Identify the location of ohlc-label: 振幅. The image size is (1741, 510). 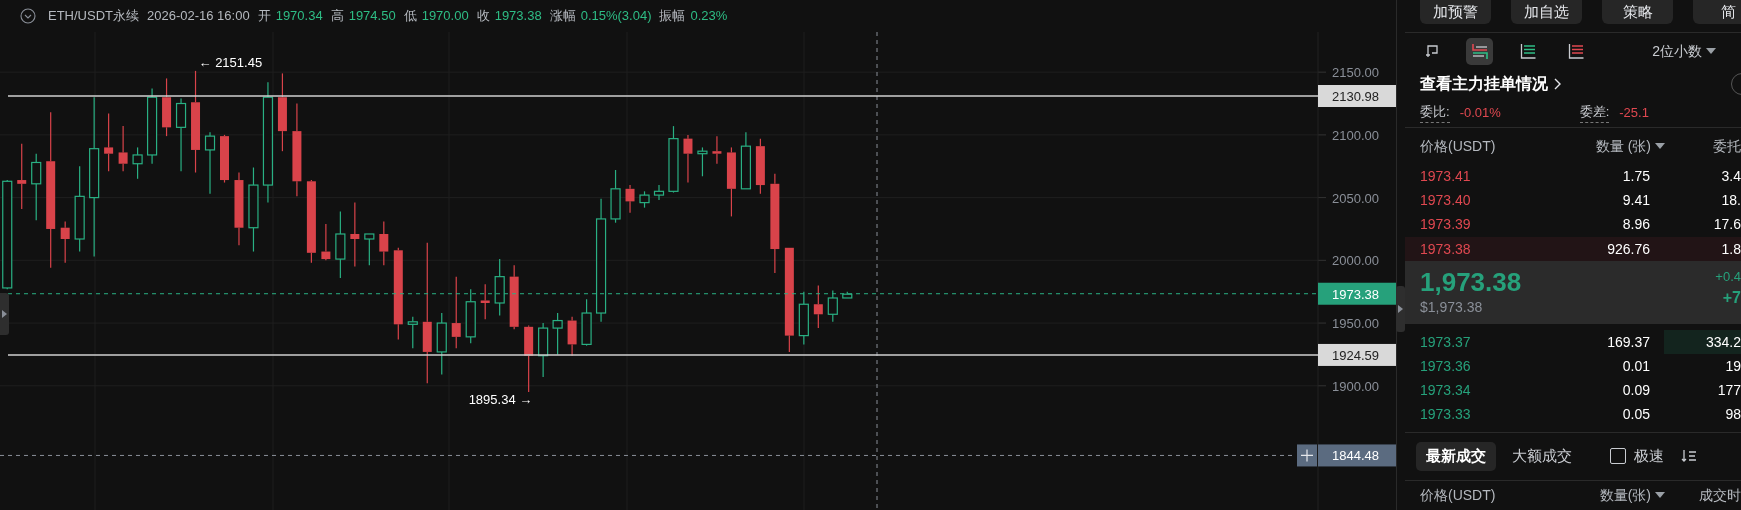
(672, 16).